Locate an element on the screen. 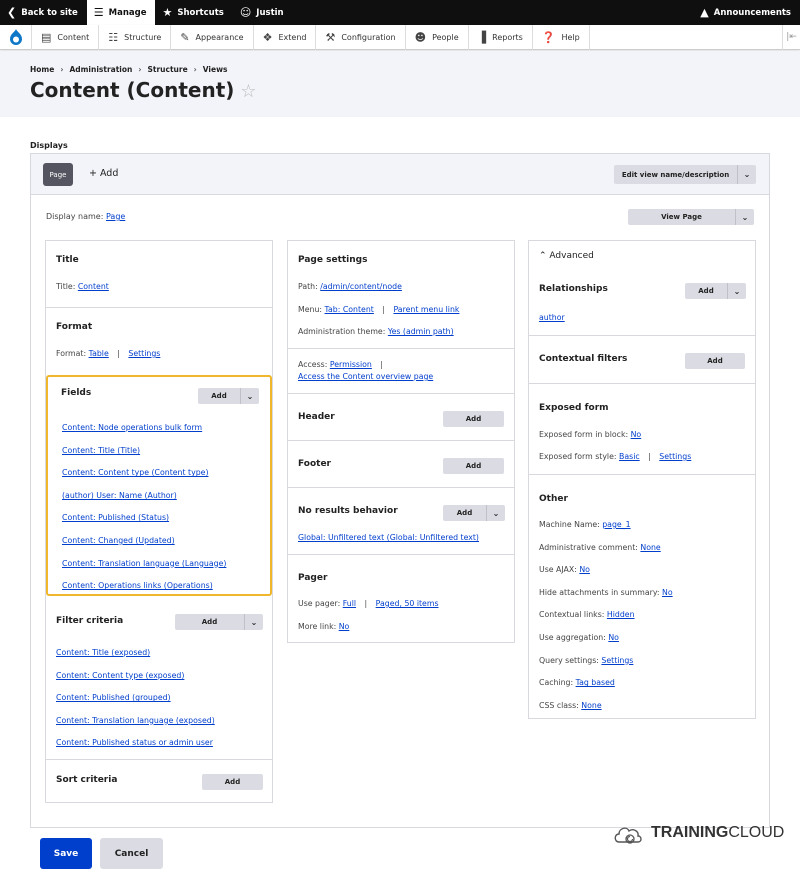 The width and height of the screenshot is (800, 875). admin-comment-row: Administrative comment: None is located at coordinates (600, 547).